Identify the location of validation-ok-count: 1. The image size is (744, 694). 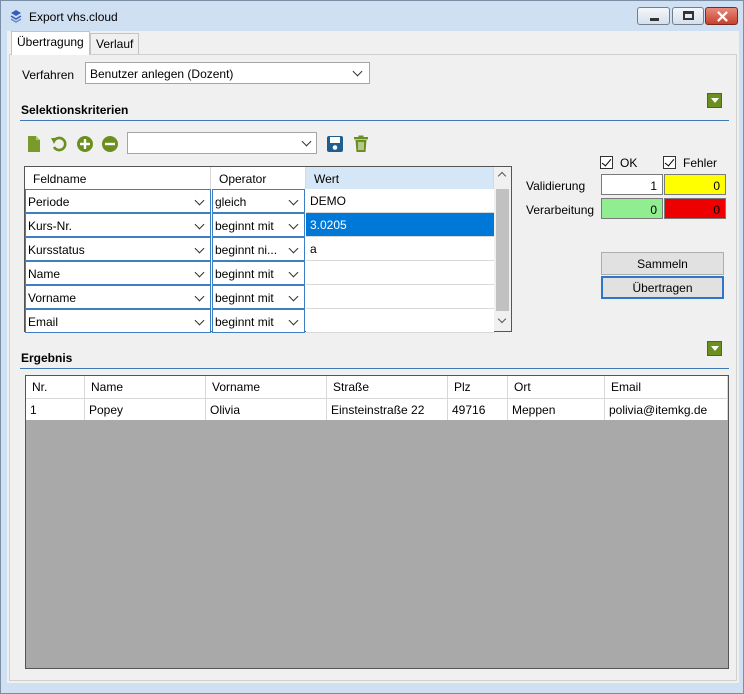
(632, 184).